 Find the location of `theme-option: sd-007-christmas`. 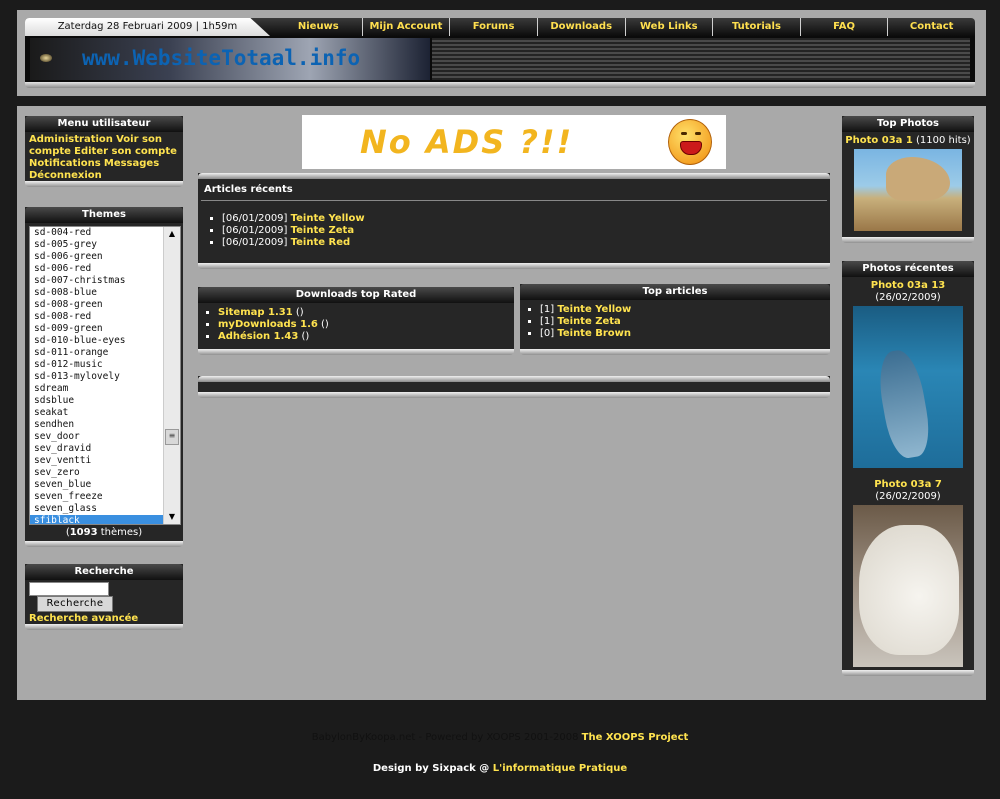

theme-option: sd-007-christmas is located at coordinates (96, 281).